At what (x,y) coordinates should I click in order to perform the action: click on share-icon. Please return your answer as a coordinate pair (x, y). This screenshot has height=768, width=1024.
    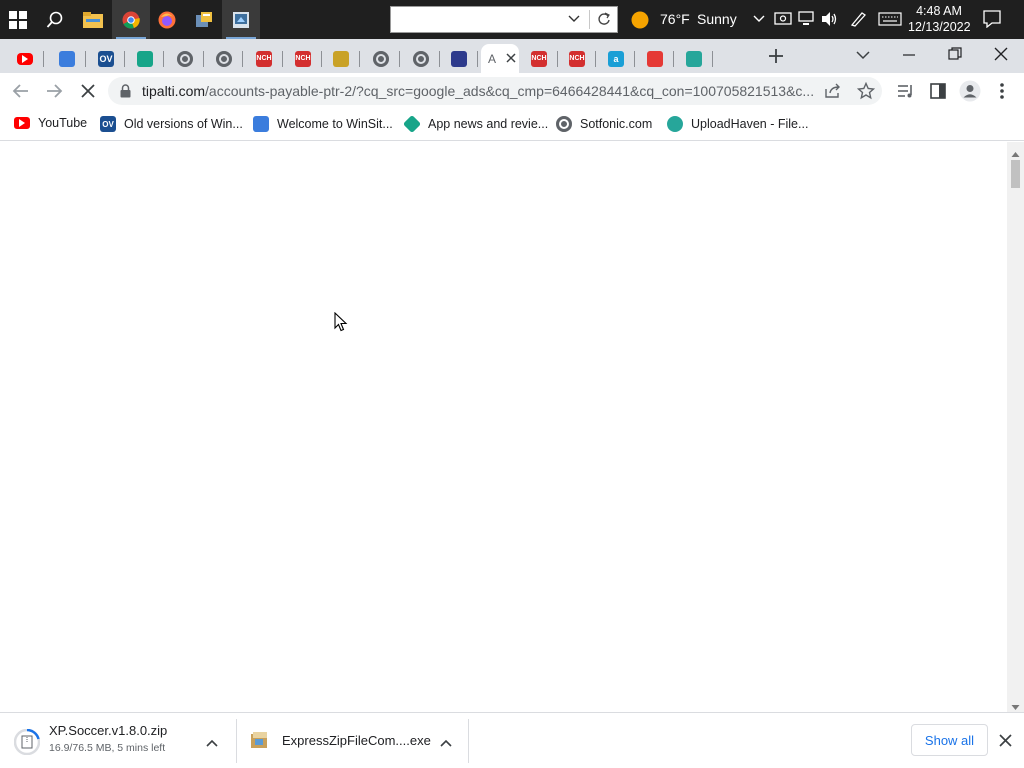
    Looking at the image, I should click on (833, 93).